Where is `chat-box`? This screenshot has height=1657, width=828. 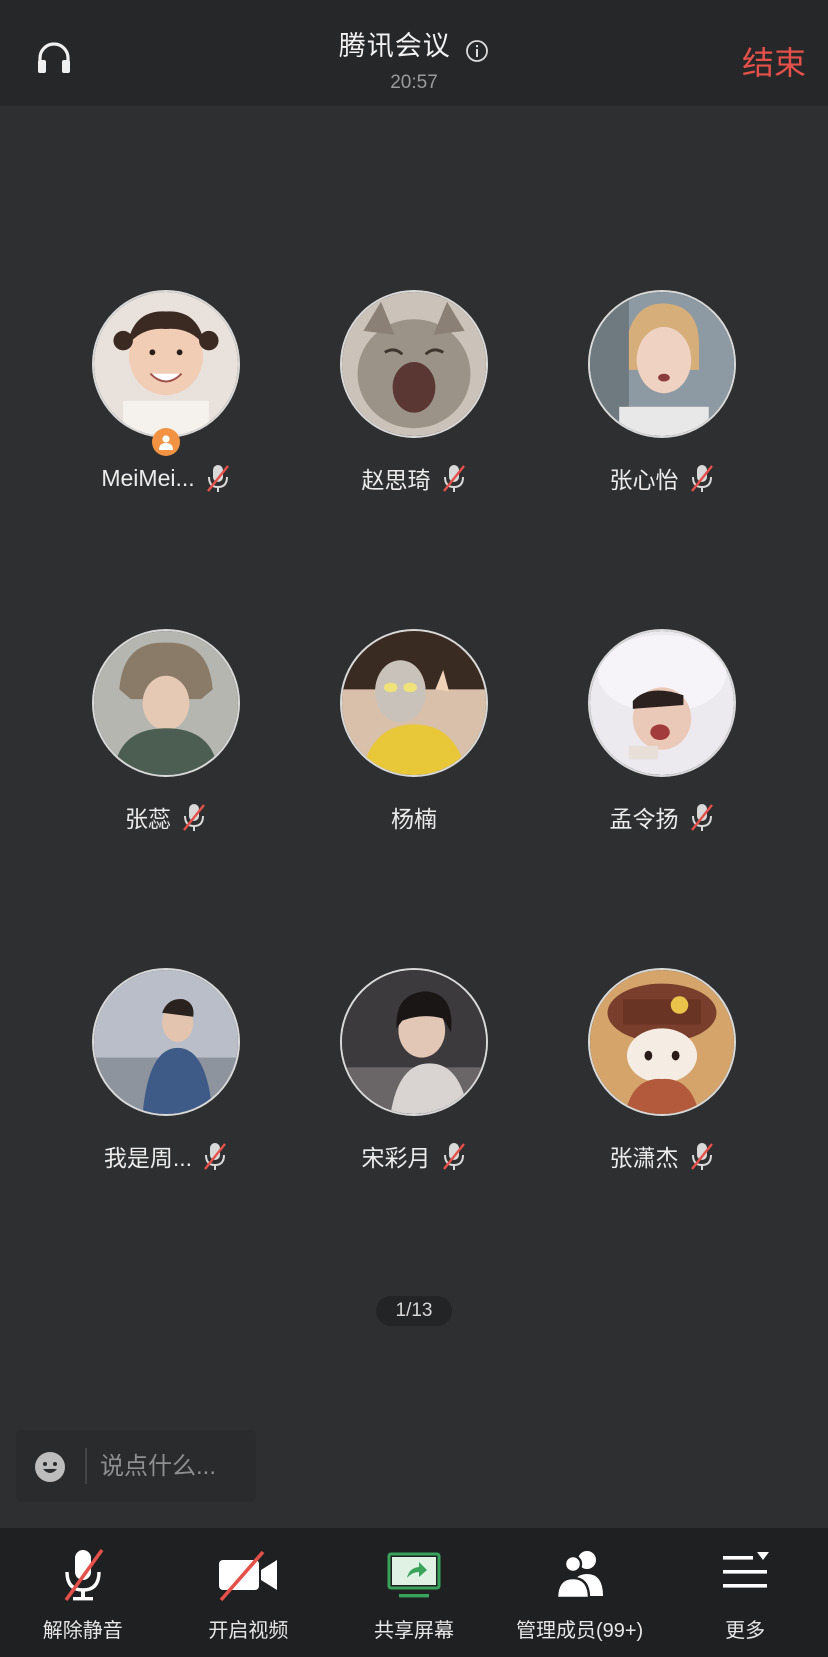
chat-box is located at coordinates (136, 1466).